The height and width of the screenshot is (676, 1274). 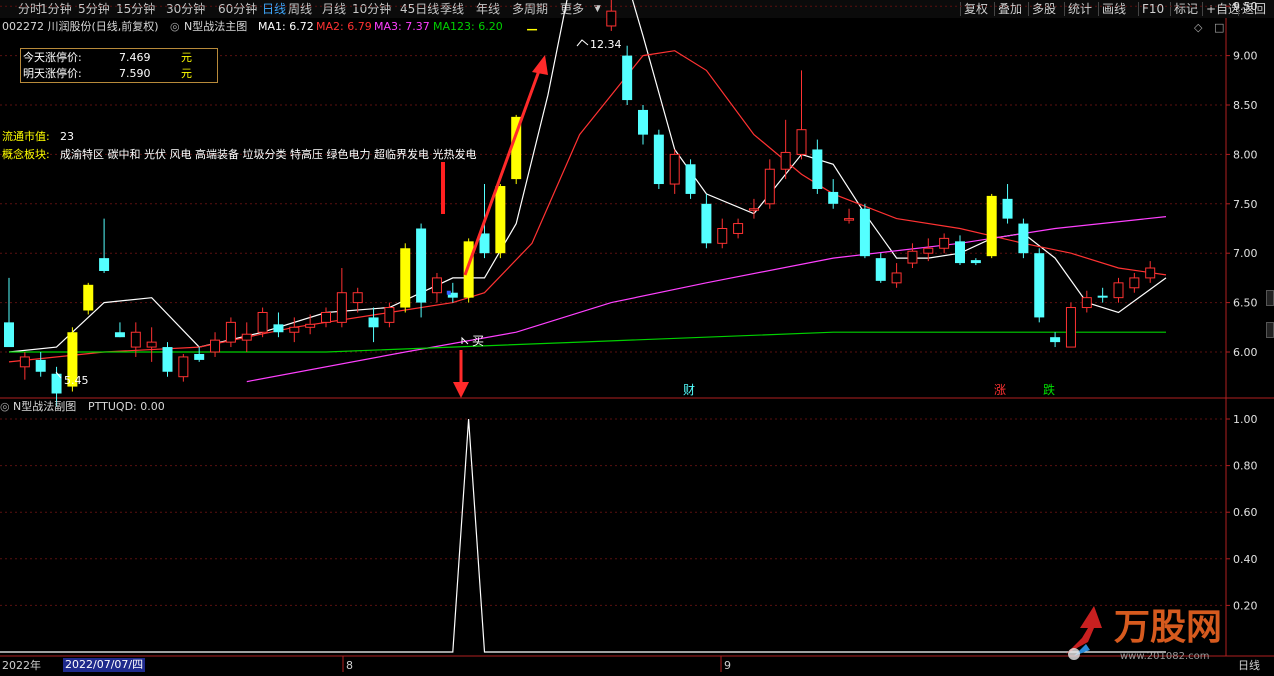 I want to click on watermark-brand: 万股网, so click(x=1168, y=627).